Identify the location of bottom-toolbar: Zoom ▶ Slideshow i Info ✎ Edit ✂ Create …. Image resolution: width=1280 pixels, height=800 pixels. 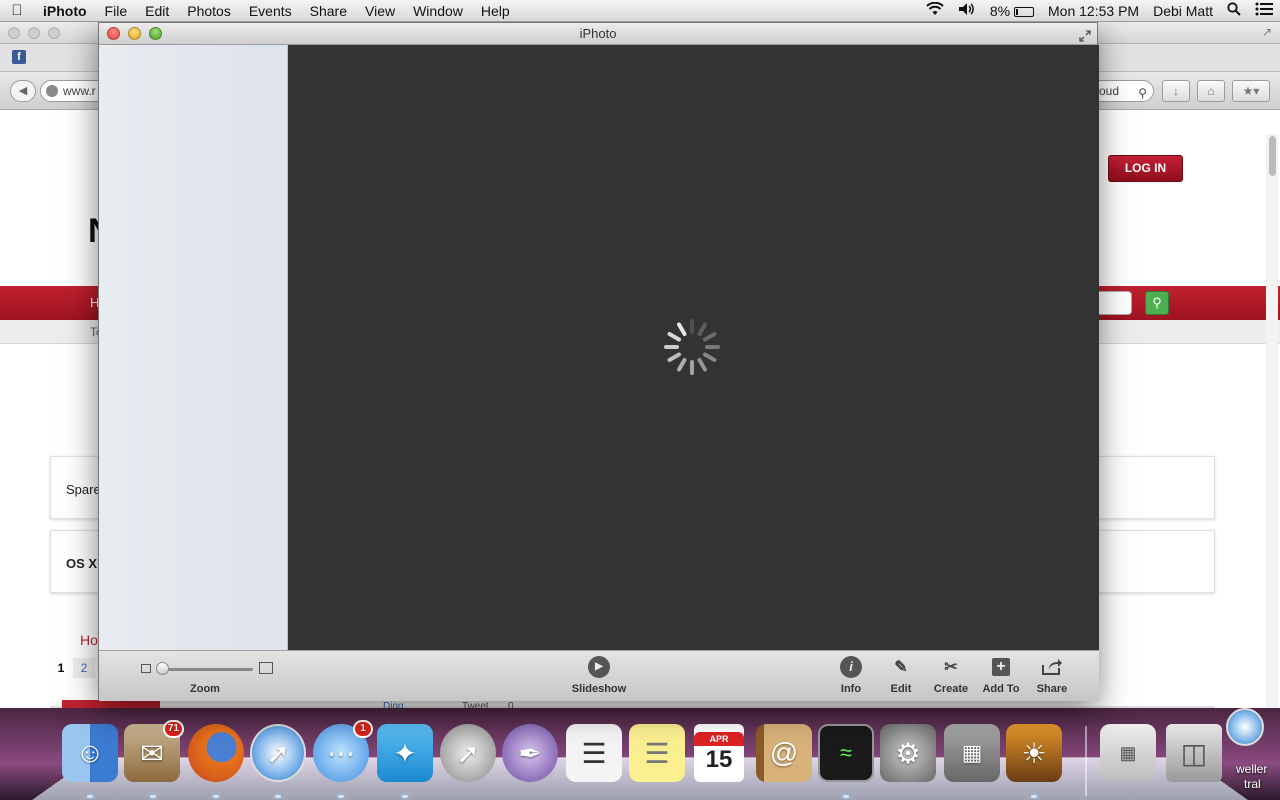
(599, 675).